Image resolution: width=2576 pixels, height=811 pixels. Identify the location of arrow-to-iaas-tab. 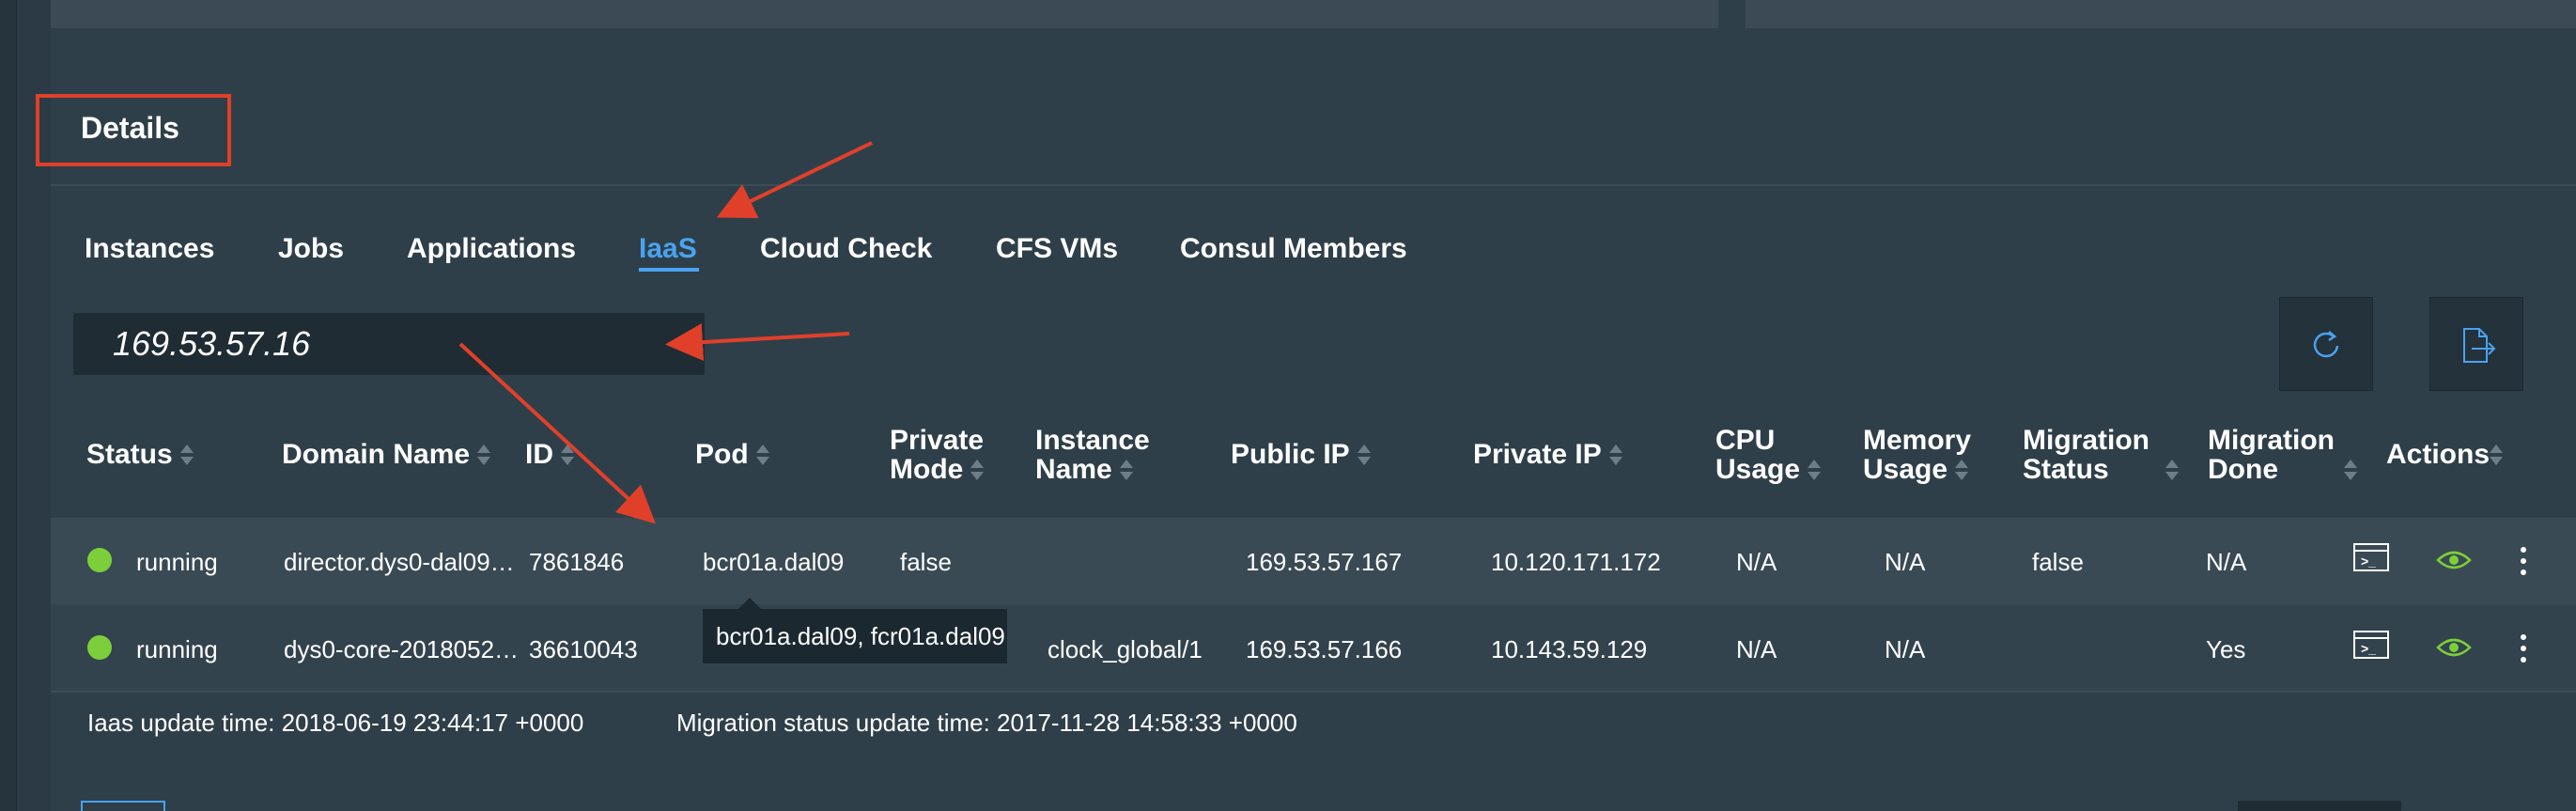
(795, 180).